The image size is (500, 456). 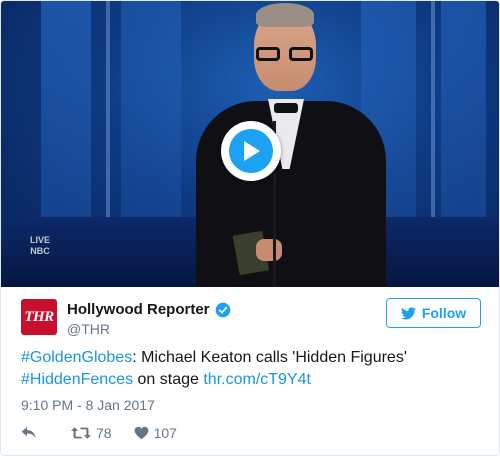 What do you see at coordinates (81, 433) in the screenshot?
I see `retweet-icon` at bounding box center [81, 433].